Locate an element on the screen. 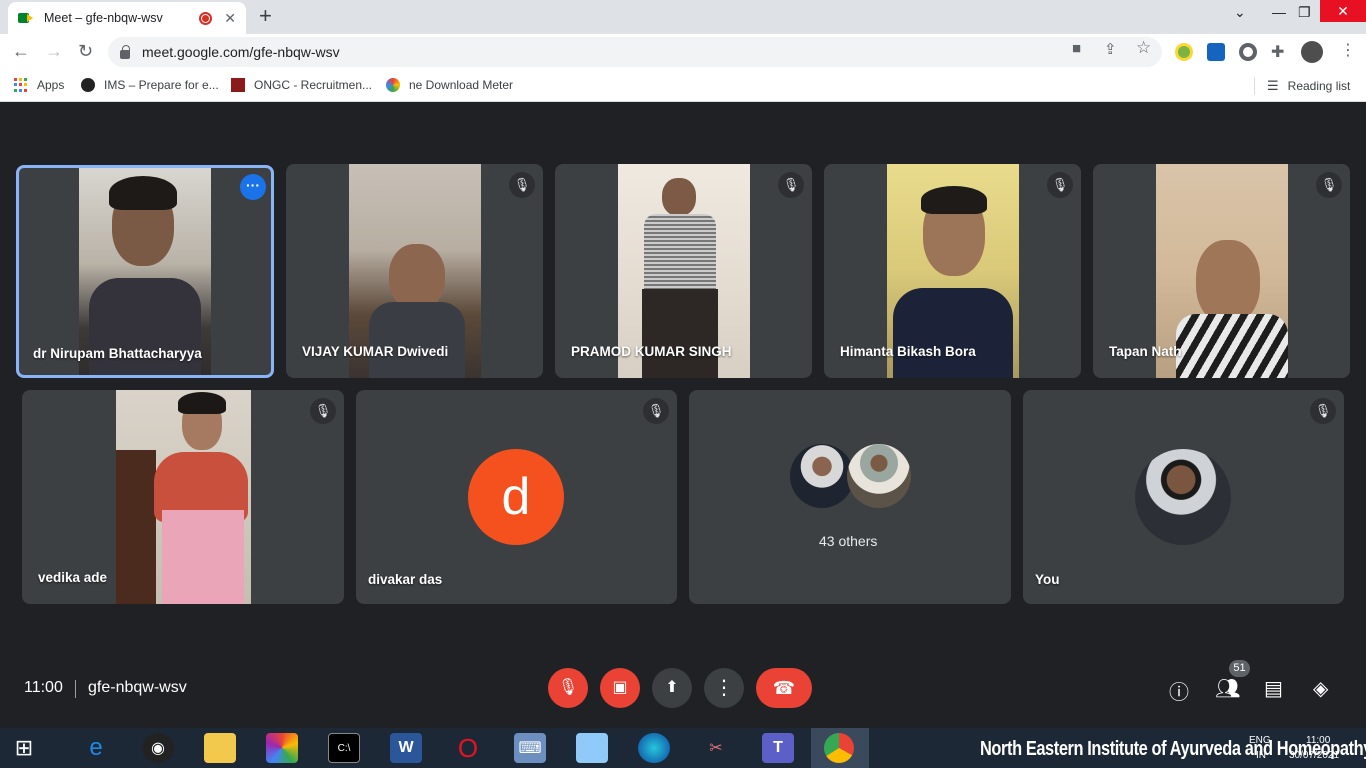 The height and width of the screenshot is (768, 1366). mic-toggle-button: 🎙︎ is located at coordinates (568, 688).